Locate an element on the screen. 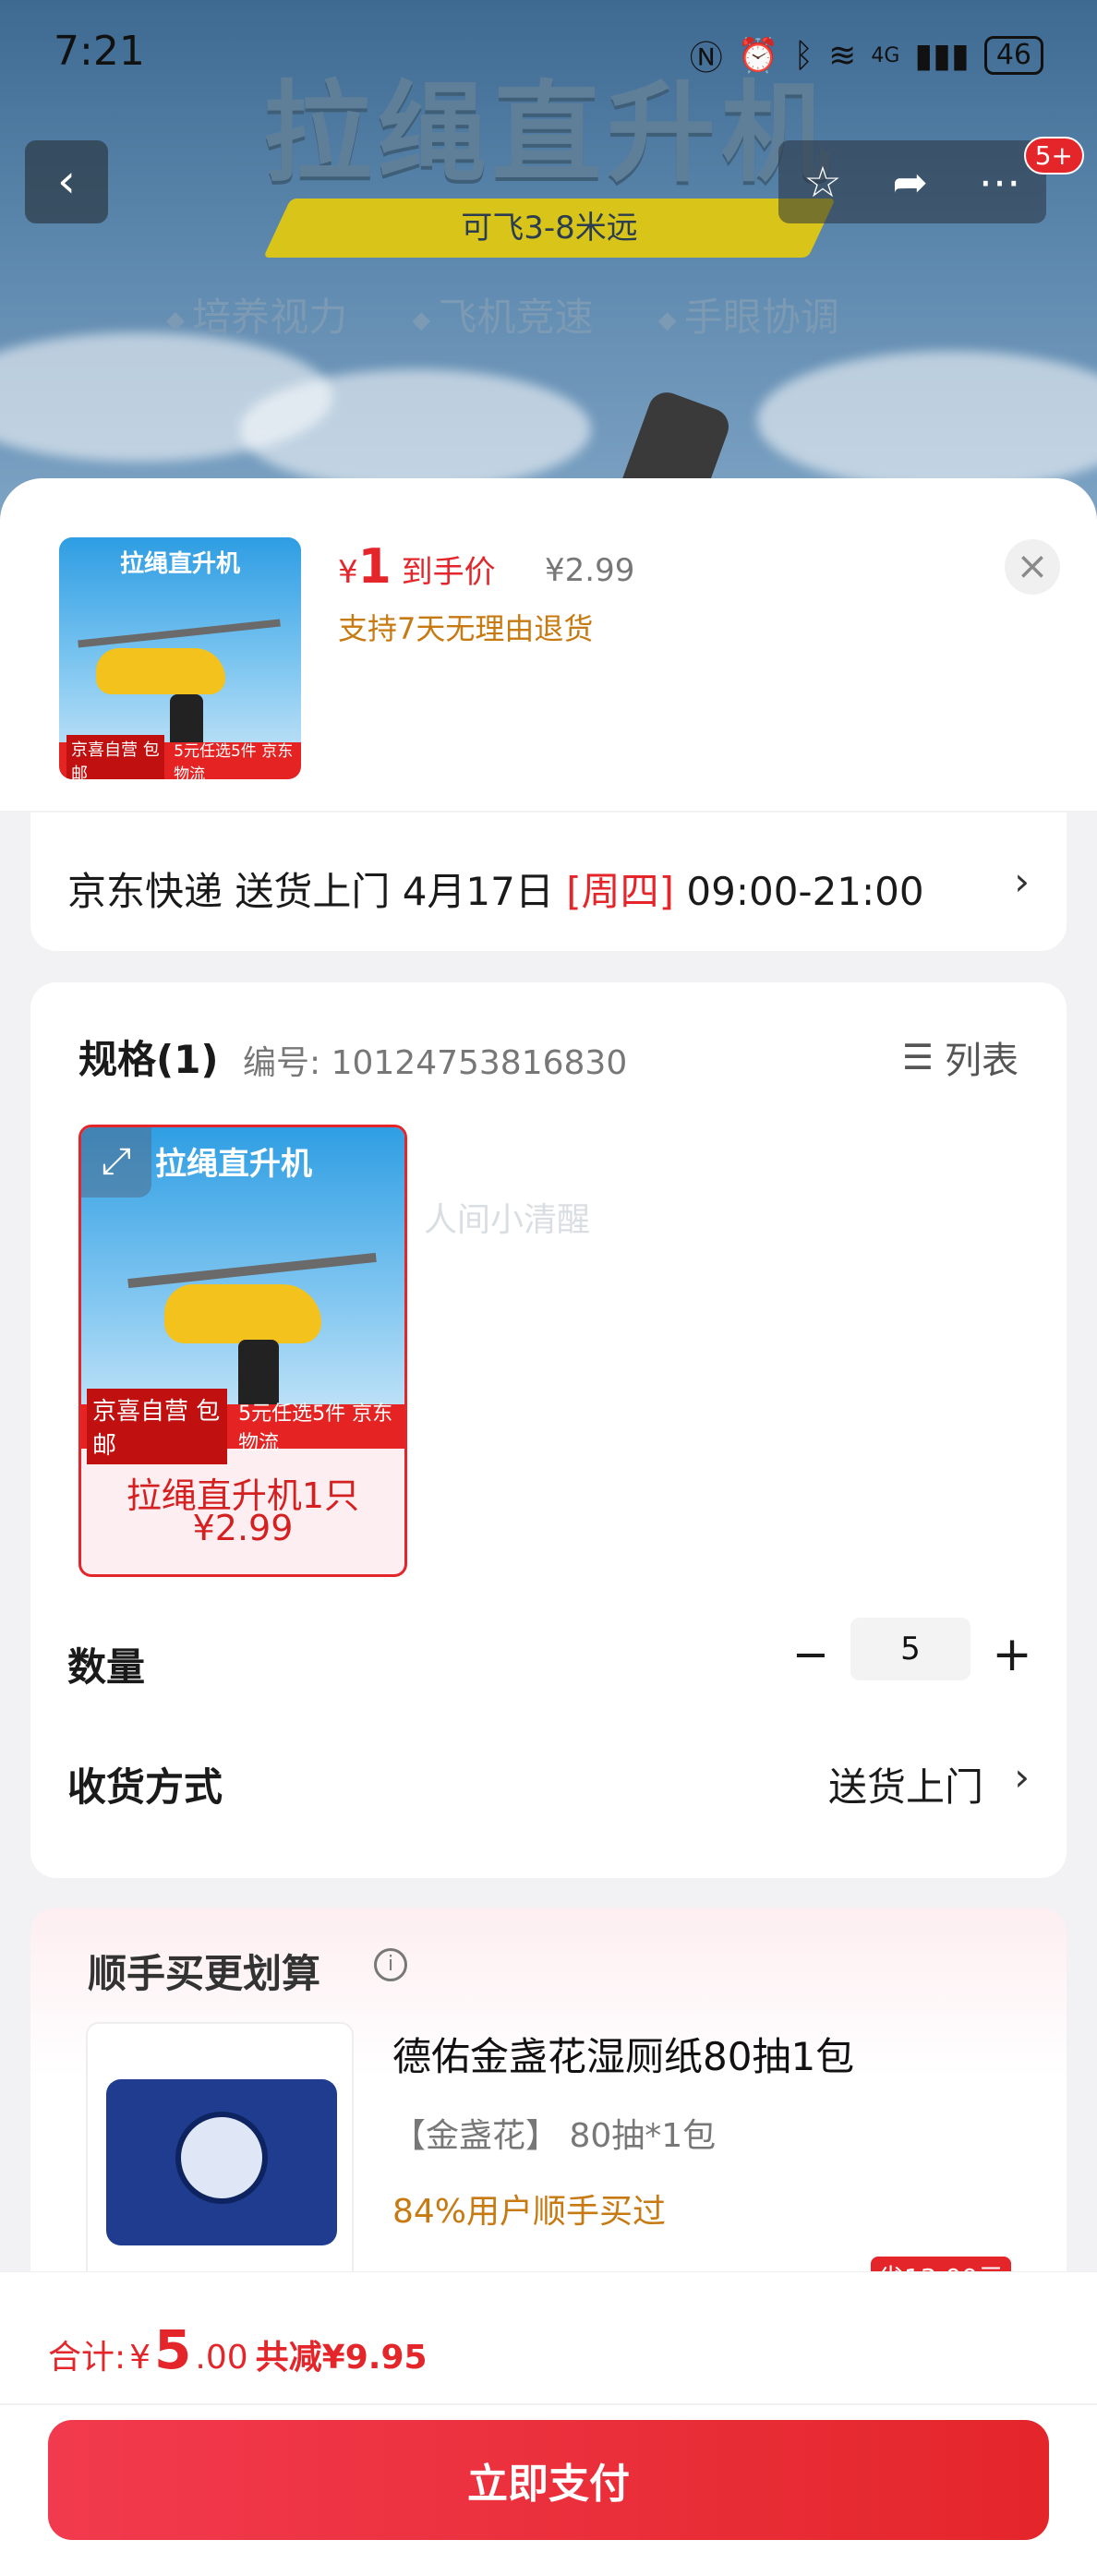 The width and height of the screenshot is (1097, 2576). price-value: 1 is located at coordinates (374, 567).